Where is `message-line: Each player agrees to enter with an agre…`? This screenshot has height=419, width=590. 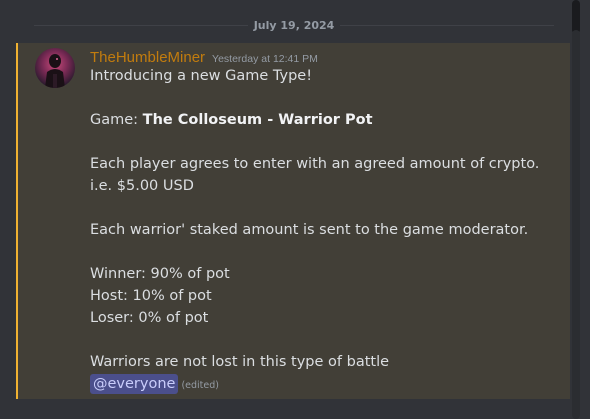
message-line: Each player agrees to enter with an agre… is located at coordinates (315, 164).